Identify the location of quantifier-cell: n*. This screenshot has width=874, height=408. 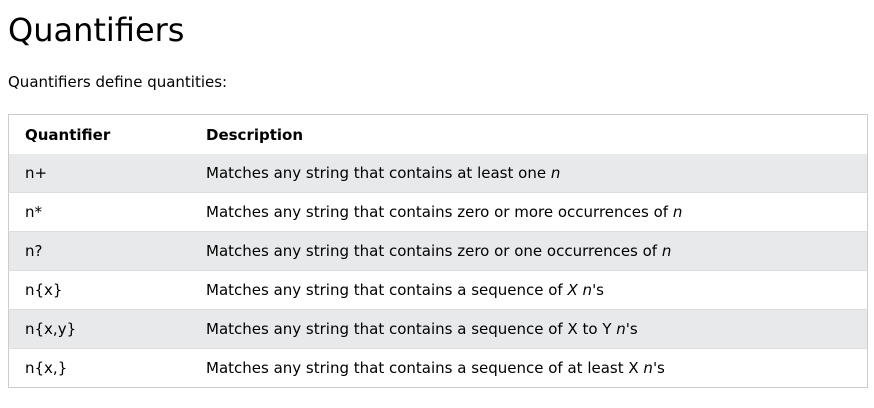
(34, 212).